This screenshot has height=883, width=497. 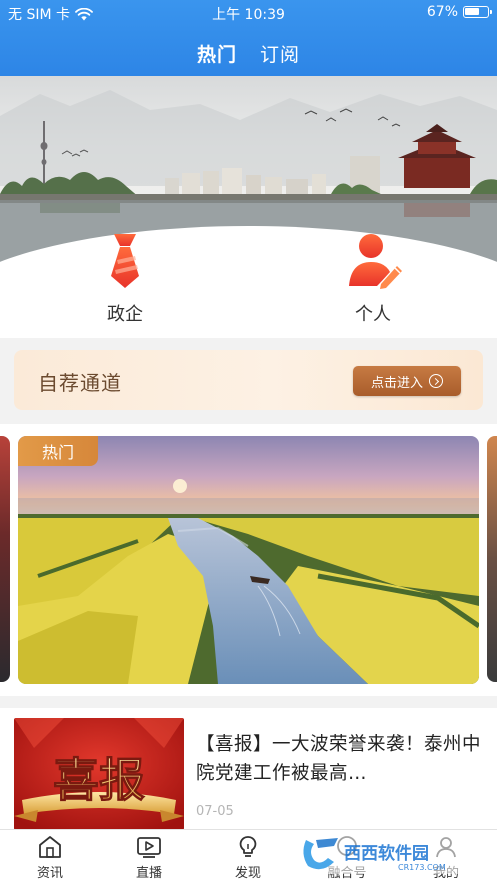 What do you see at coordinates (5, 559) in the screenshot?
I see `carousel-prev-card` at bounding box center [5, 559].